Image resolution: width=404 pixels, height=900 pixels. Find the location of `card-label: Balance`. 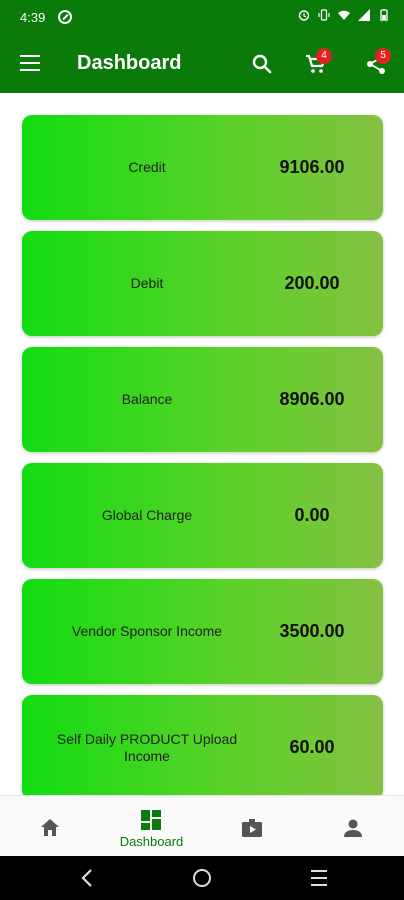

card-label: Balance is located at coordinates (147, 399).